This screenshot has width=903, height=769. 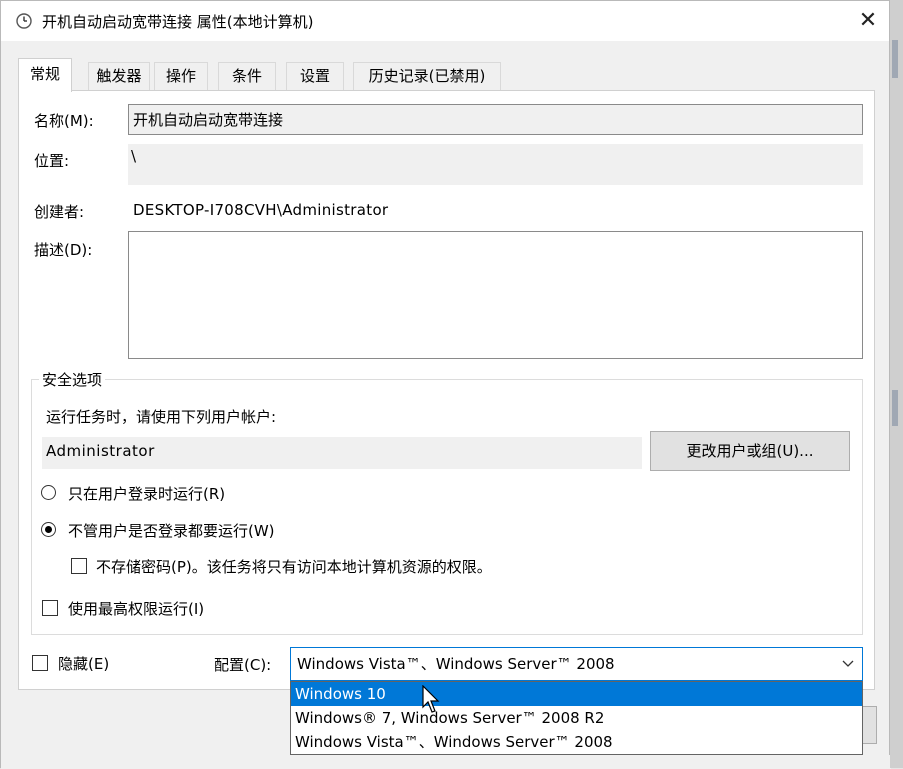 What do you see at coordinates (870, 725) in the screenshot?
I see `ok-button-partial` at bounding box center [870, 725].